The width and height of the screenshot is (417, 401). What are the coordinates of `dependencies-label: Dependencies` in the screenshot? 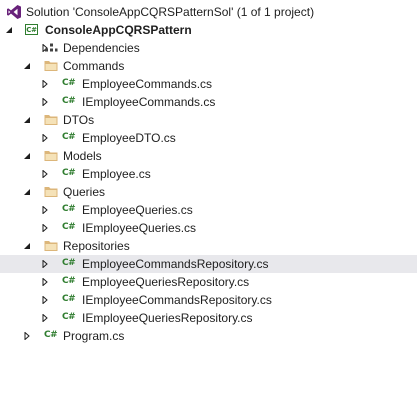 It's located at (101, 48).